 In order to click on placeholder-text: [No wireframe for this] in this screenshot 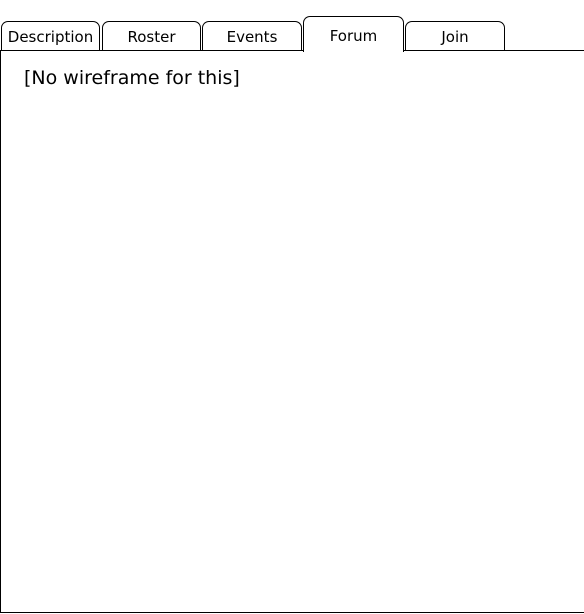, I will do `click(132, 78)`.